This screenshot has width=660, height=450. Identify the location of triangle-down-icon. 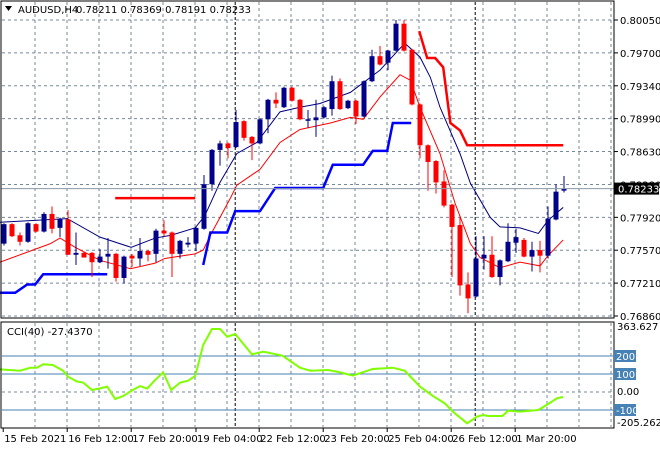
(8, 8).